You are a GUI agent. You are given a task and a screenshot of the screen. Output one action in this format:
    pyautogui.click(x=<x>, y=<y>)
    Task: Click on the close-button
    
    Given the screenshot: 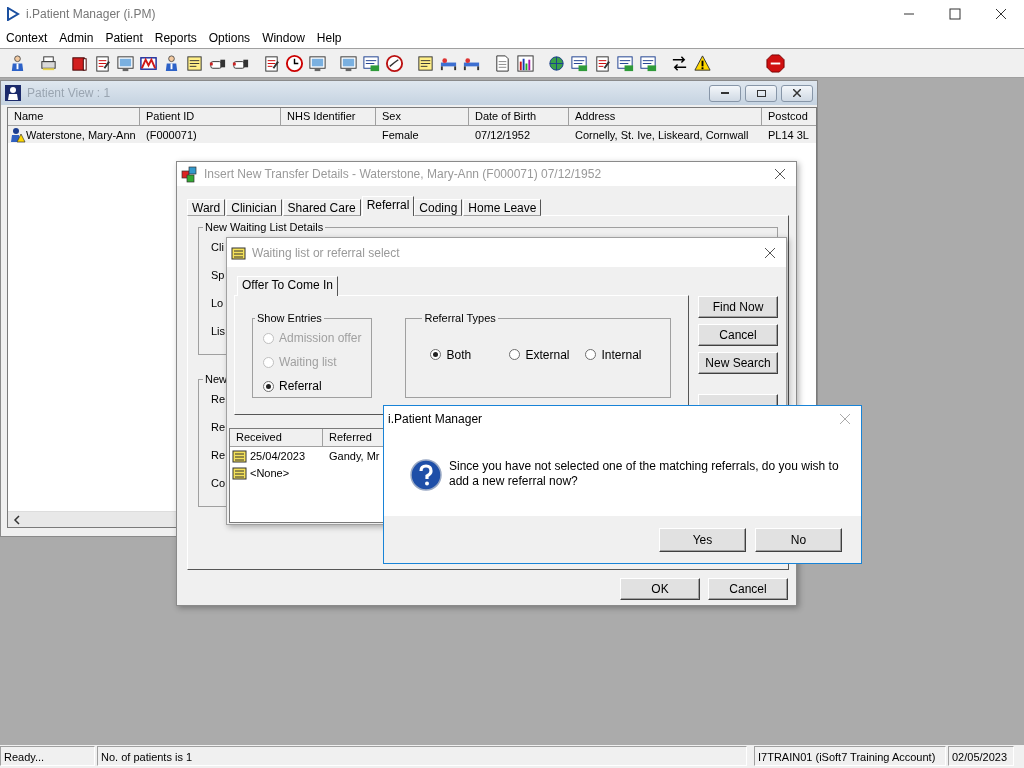 What is the action you would take?
    pyautogui.click(x=797, y=93)
    